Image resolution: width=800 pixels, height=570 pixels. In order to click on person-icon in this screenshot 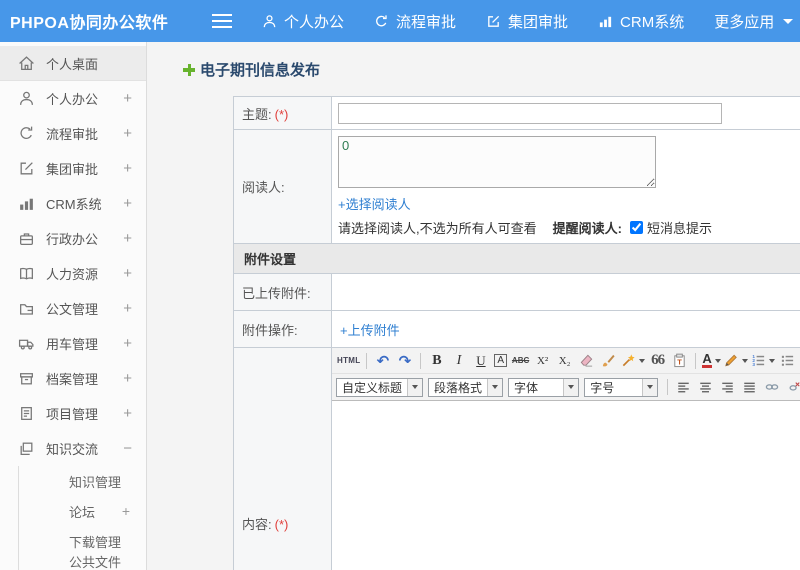, I will do `click(269, 21)`.